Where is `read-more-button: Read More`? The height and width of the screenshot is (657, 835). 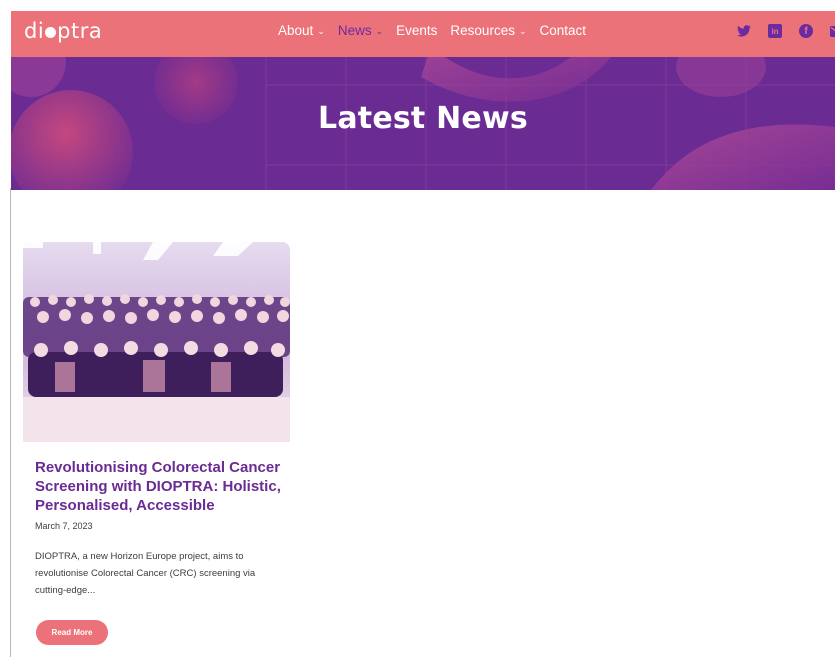
read-more-button: Read More is located at coordinates (72, 632).